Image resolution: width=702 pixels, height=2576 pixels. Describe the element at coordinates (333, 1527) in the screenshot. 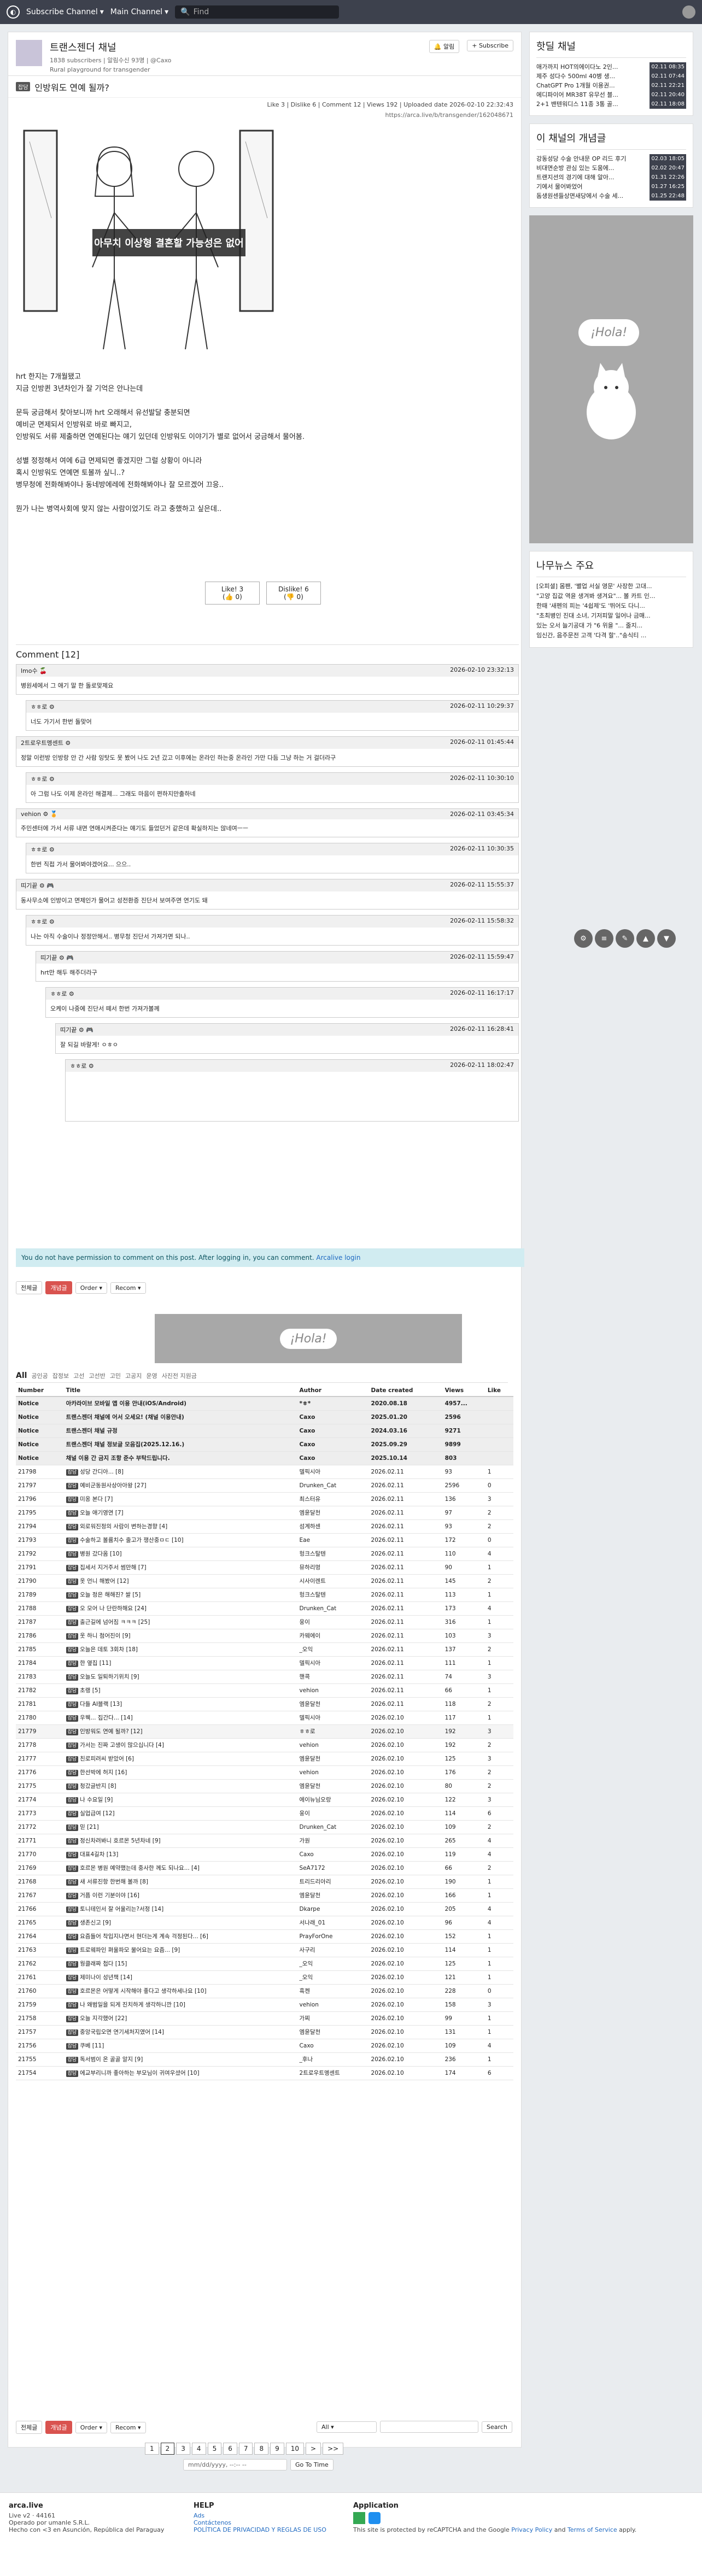

I see `row-author: 섬계하센` at that location.